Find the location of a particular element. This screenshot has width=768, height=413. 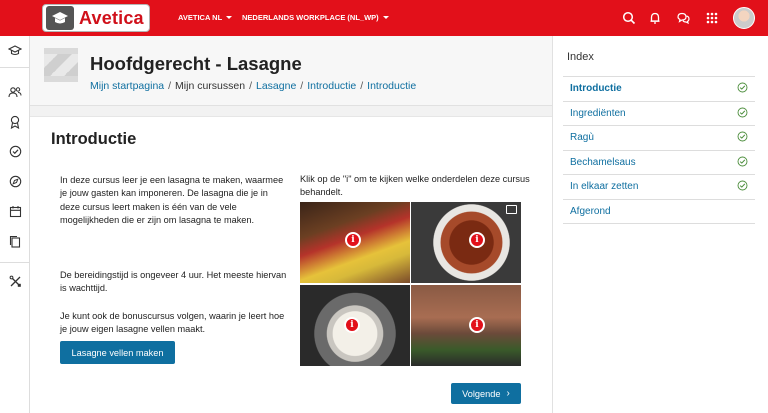

index-item-label: Introductie is located at coordinates (596, 89).